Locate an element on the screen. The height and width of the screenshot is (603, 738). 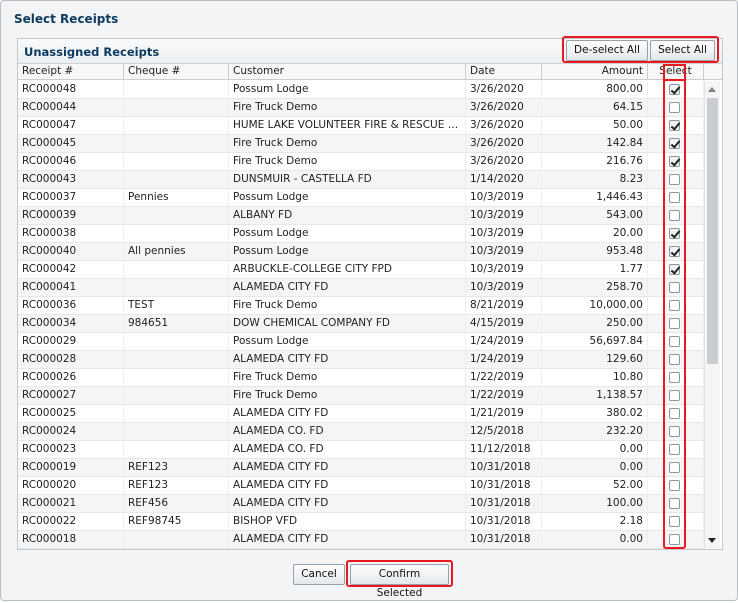
cell-amount: 232.20 is located at coordinates (595, 432).